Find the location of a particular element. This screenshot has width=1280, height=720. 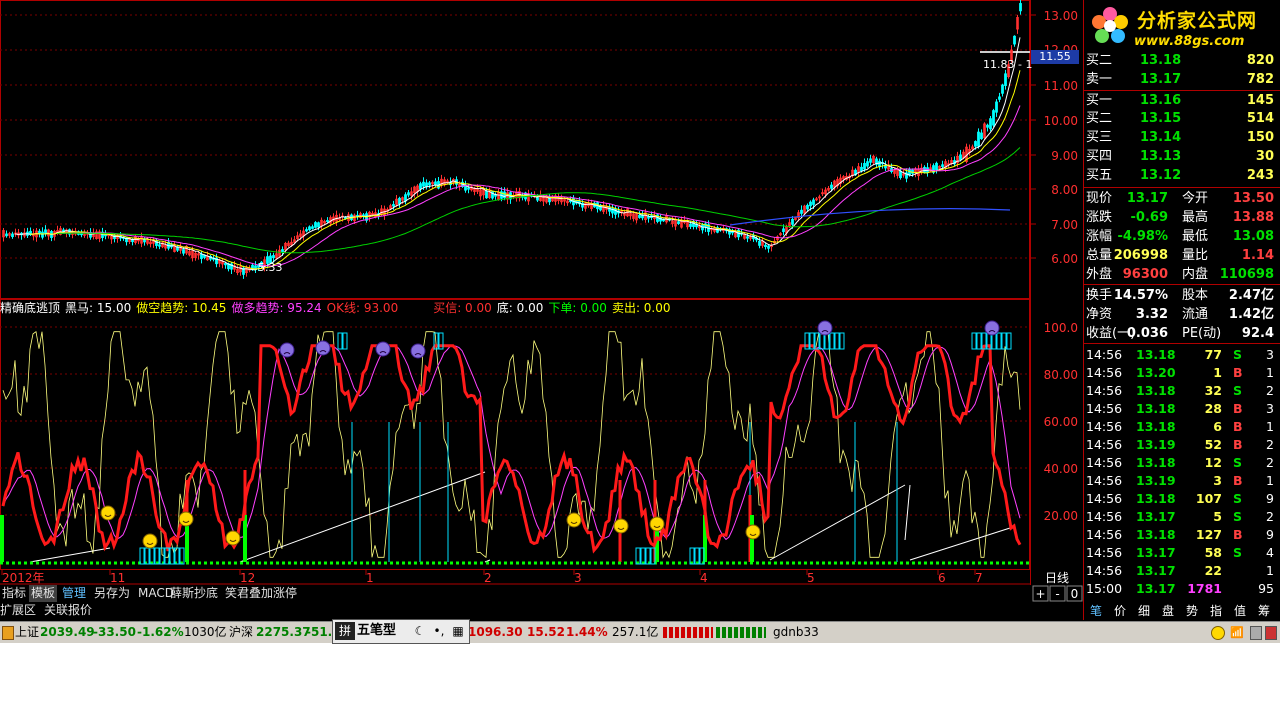

stat-label: 内盘 is located at coordinates (1195, 274).